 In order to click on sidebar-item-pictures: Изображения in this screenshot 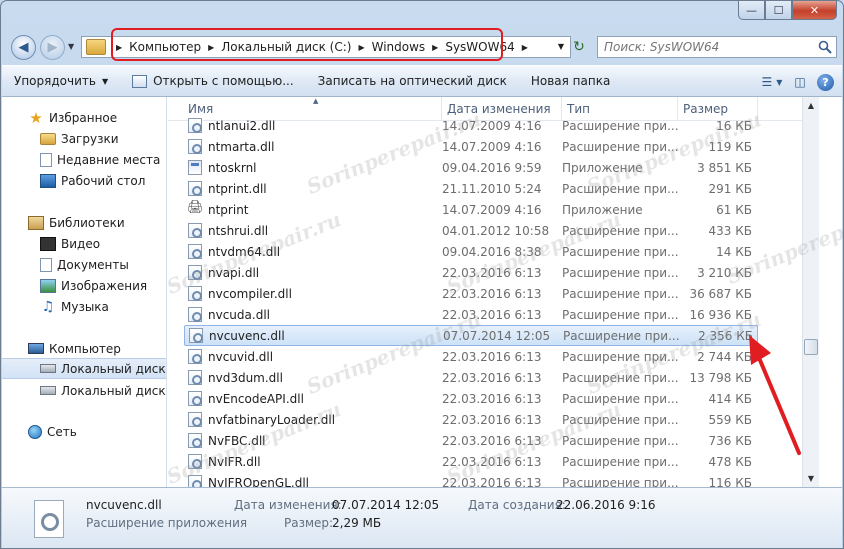, I will do `click(84, 285)`.